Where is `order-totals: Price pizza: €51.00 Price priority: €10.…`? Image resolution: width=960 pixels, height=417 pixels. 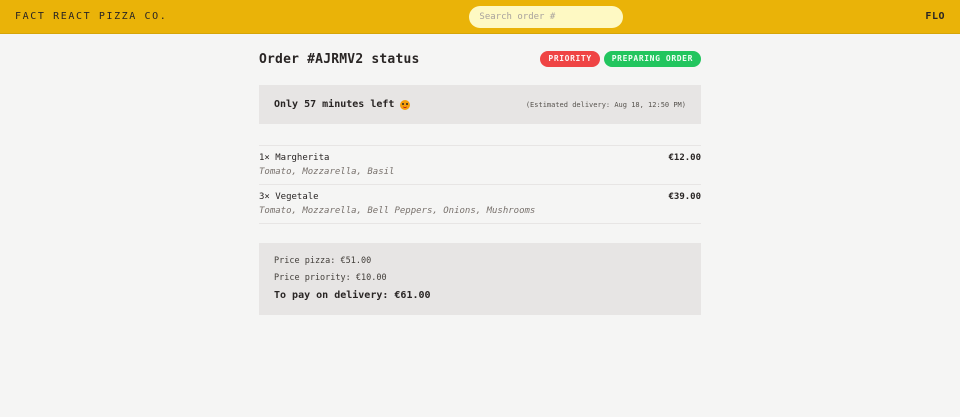
order-totals: Price pizza: €51.00 Price priority: €10.… is located at coordinates (480, 279).